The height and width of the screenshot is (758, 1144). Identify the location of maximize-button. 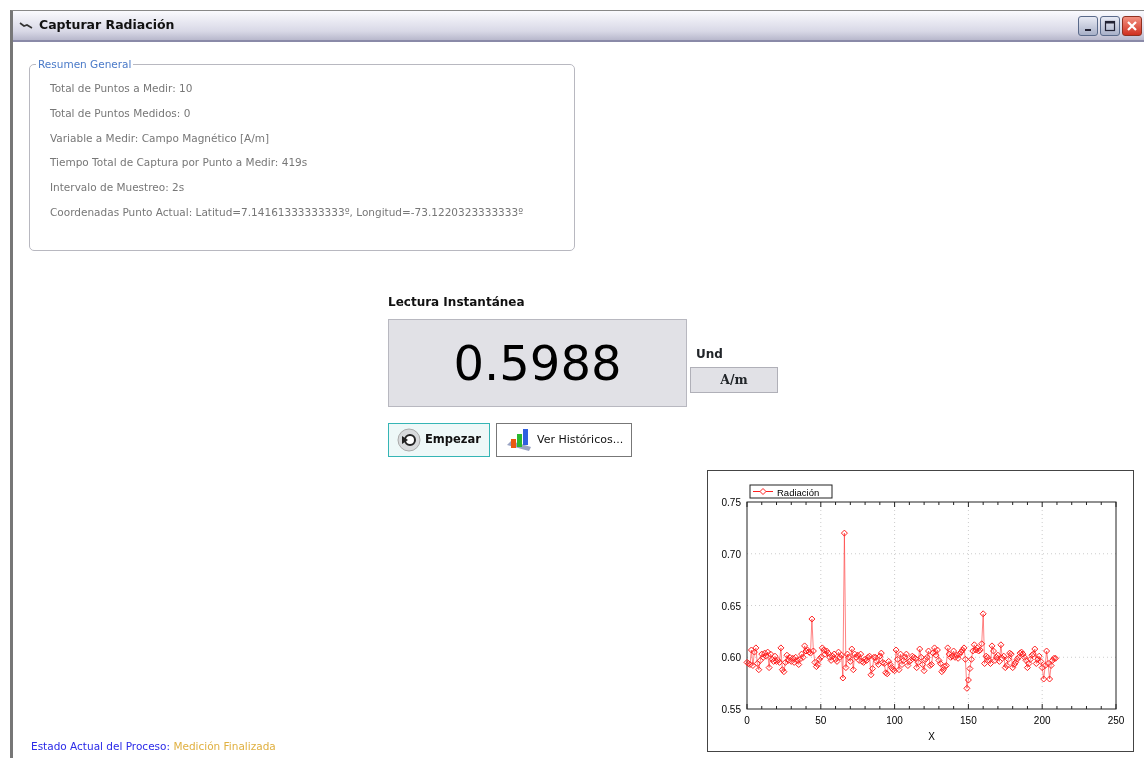
(1110, 25).